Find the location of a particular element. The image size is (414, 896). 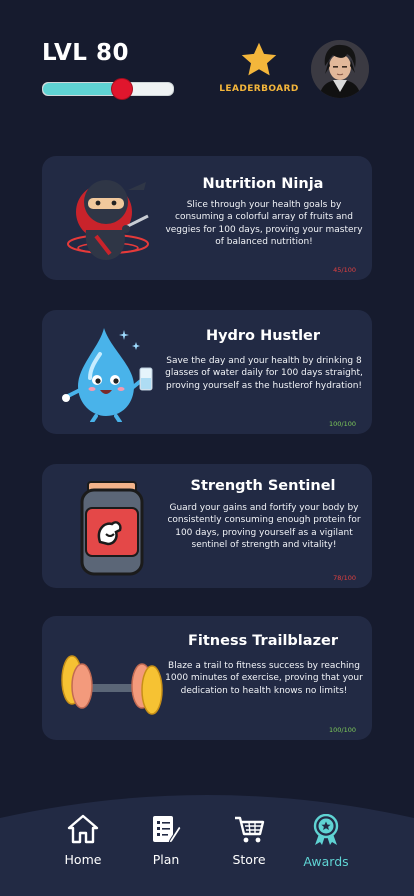

nav-home: Home is located at coordinates (83, 840).